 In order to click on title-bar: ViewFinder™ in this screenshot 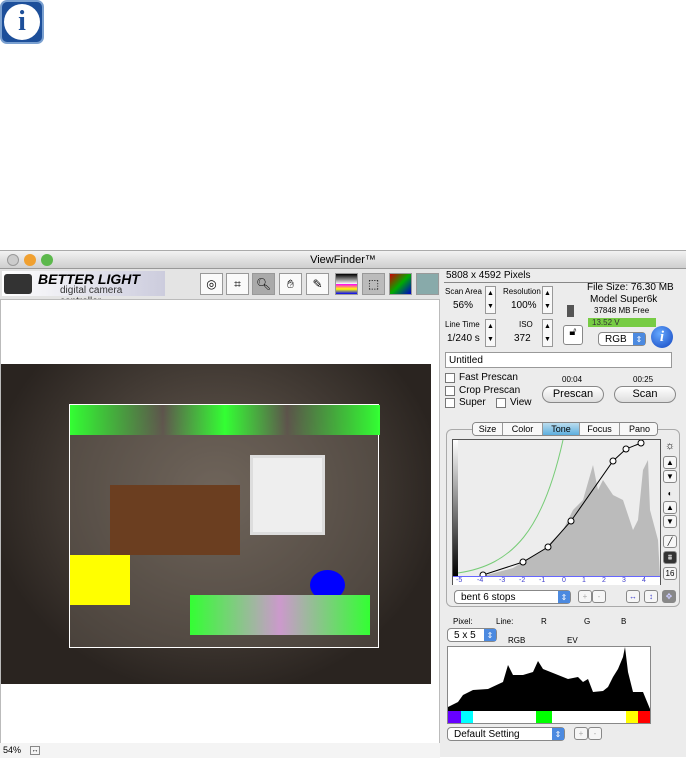, I will do `click(343, 260)`.